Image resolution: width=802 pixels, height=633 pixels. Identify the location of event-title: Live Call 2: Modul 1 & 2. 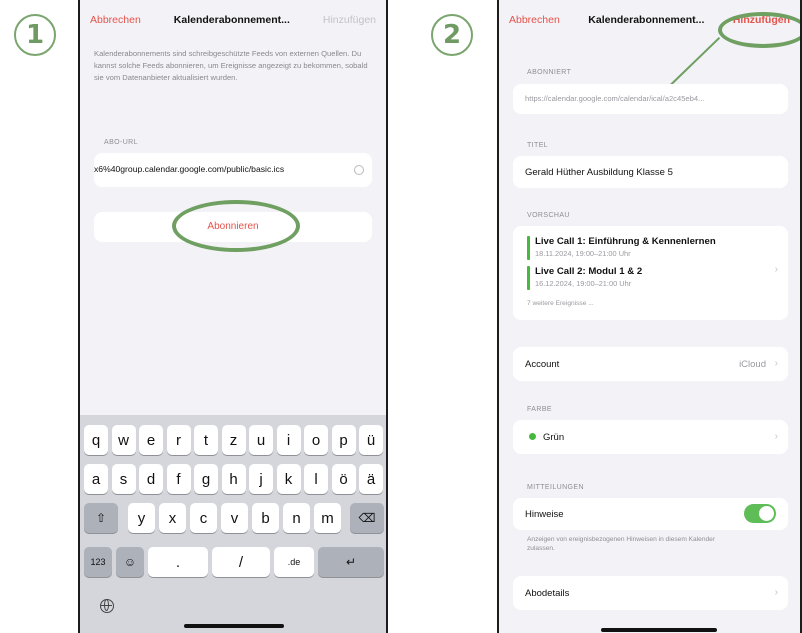
(589, 271).